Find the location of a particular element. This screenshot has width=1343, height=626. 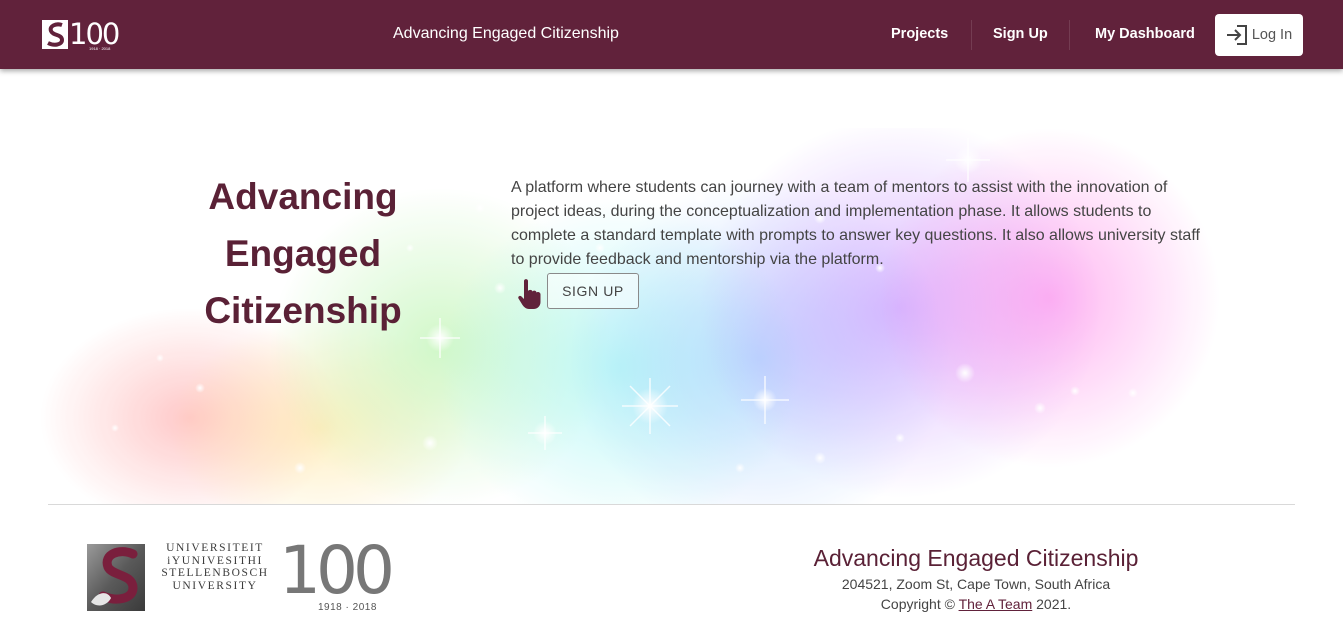

hero-heading-line: Advancing is located at coordinates (303, 196).